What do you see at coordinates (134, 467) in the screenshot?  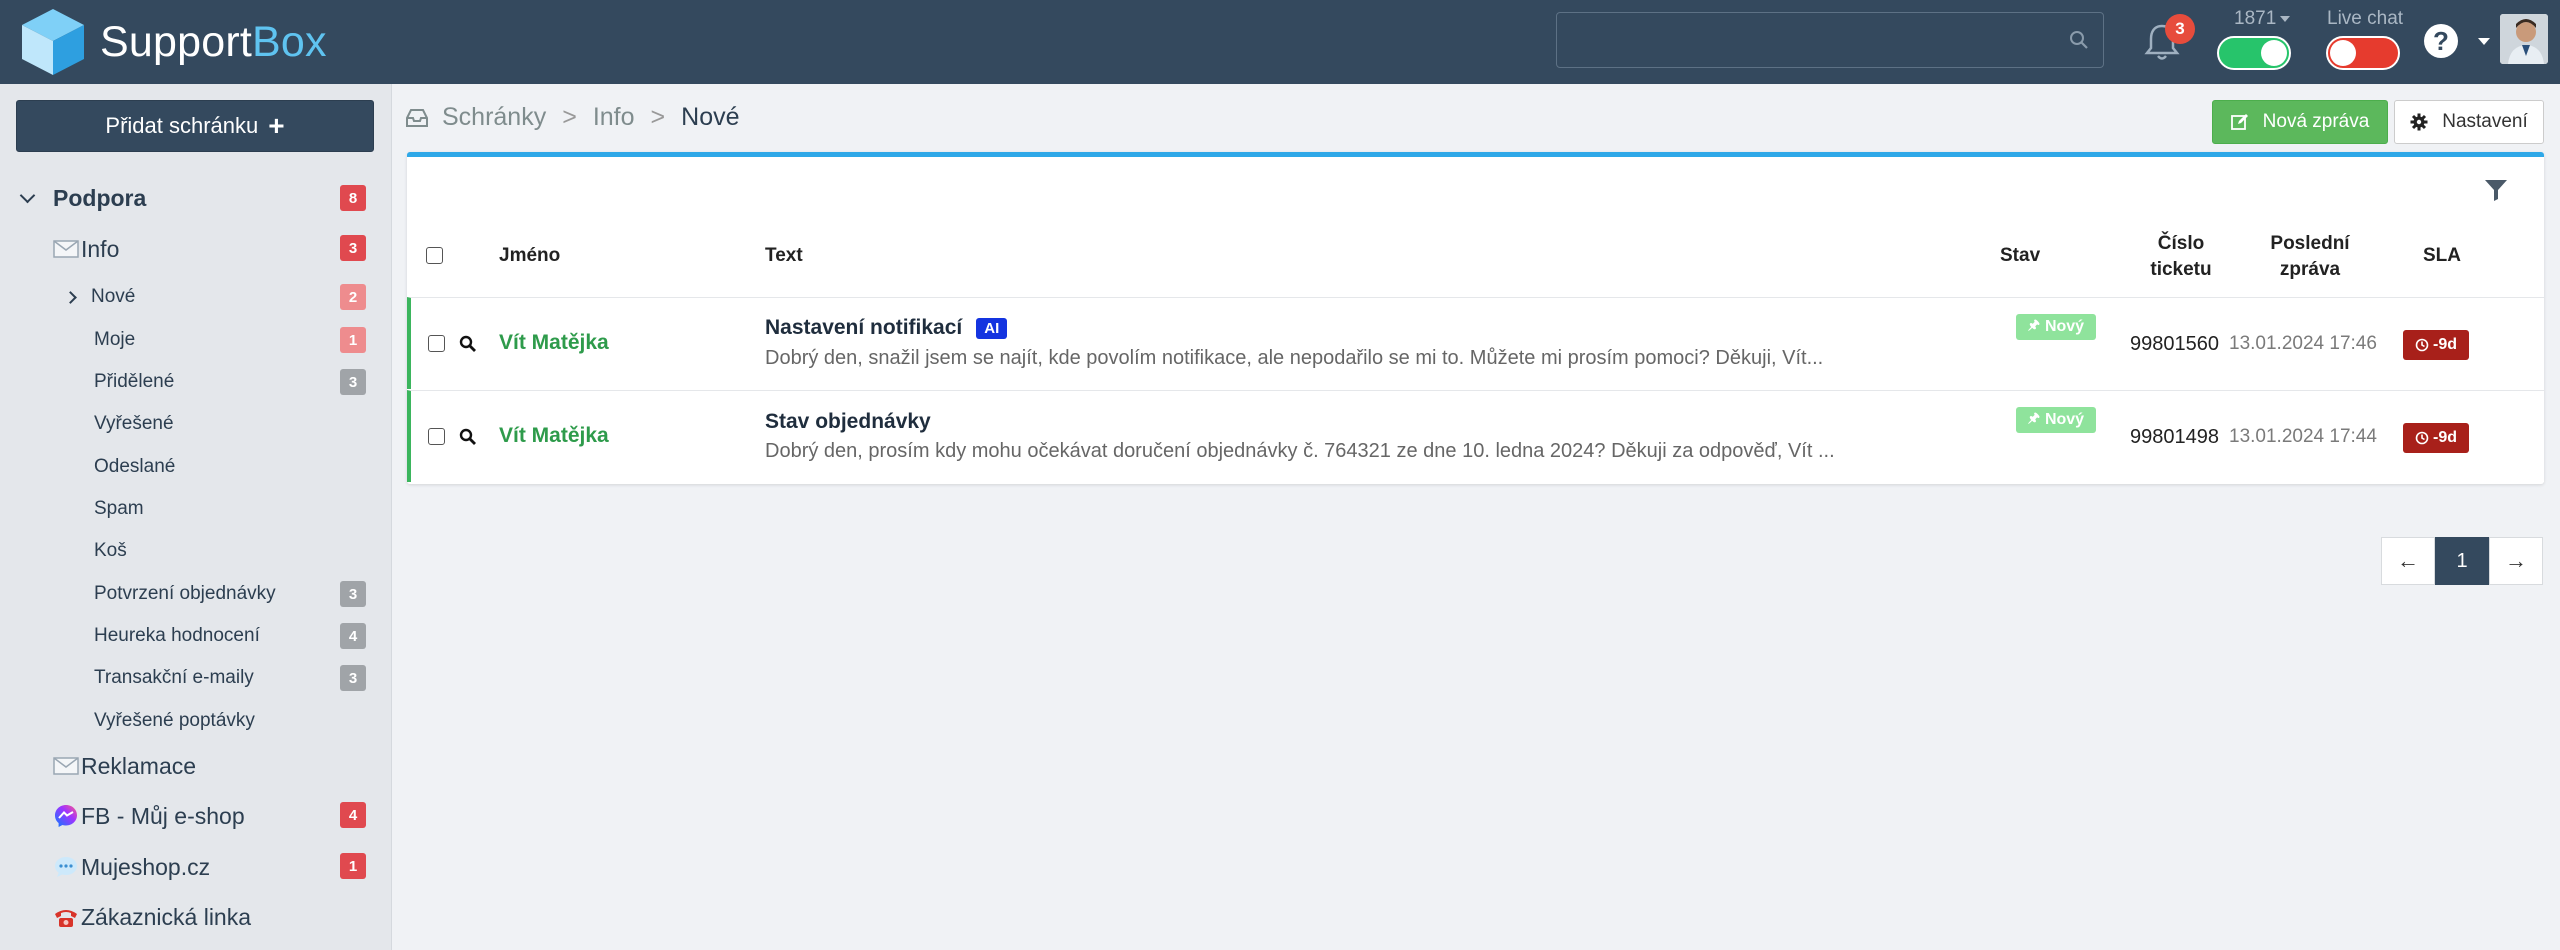 I see `sidebar-folder-odeslane: Odeslané` at bounding box center [134, 467].